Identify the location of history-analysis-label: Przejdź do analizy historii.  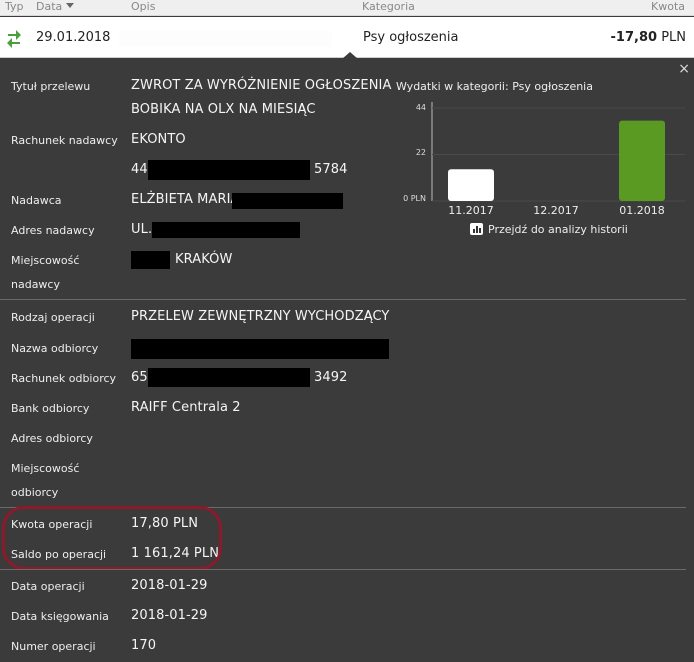
(558, 229).